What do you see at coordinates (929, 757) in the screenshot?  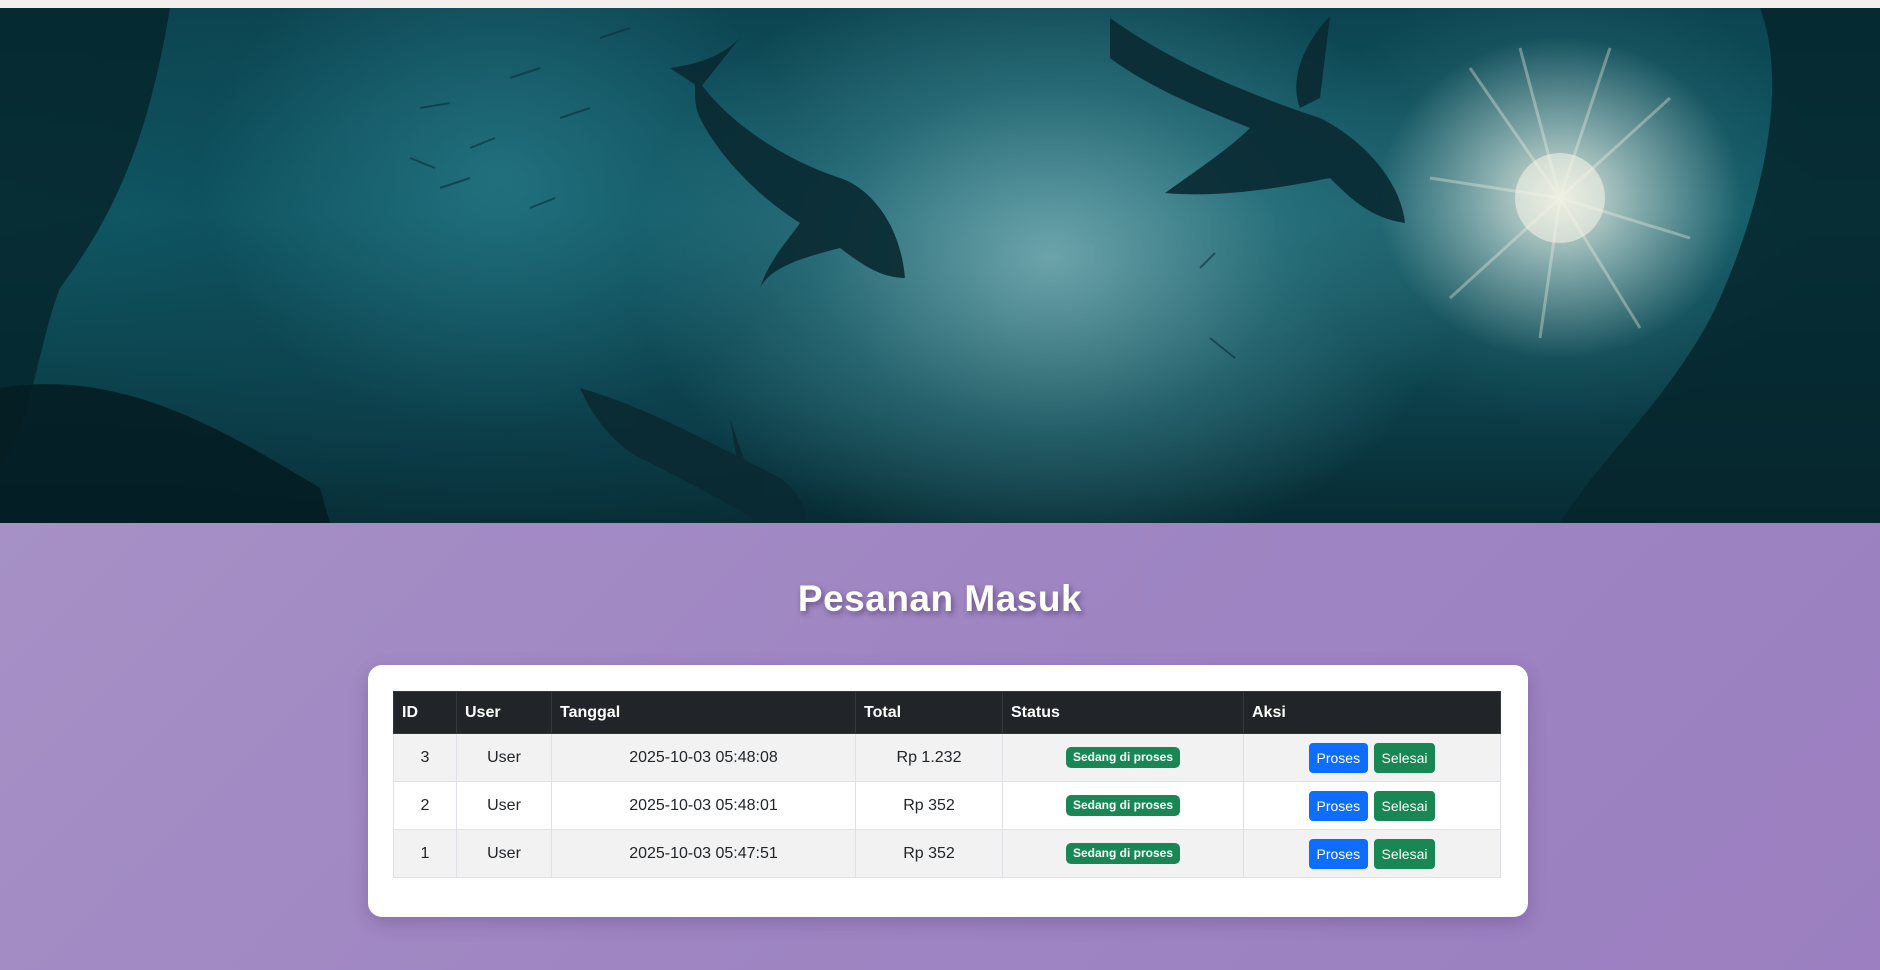 I see `cell-total: Rp 1.232` at bounding box center [929, 757].